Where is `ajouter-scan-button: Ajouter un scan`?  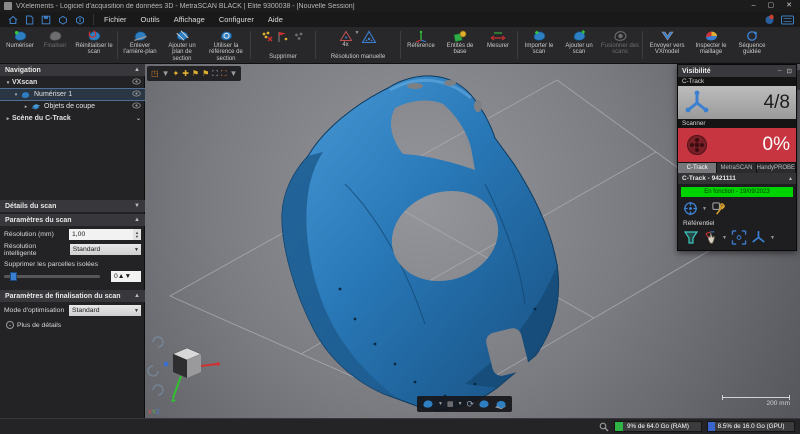
ajouter-scan-button: Ajouter un scan is located at coordinates (579, 45).